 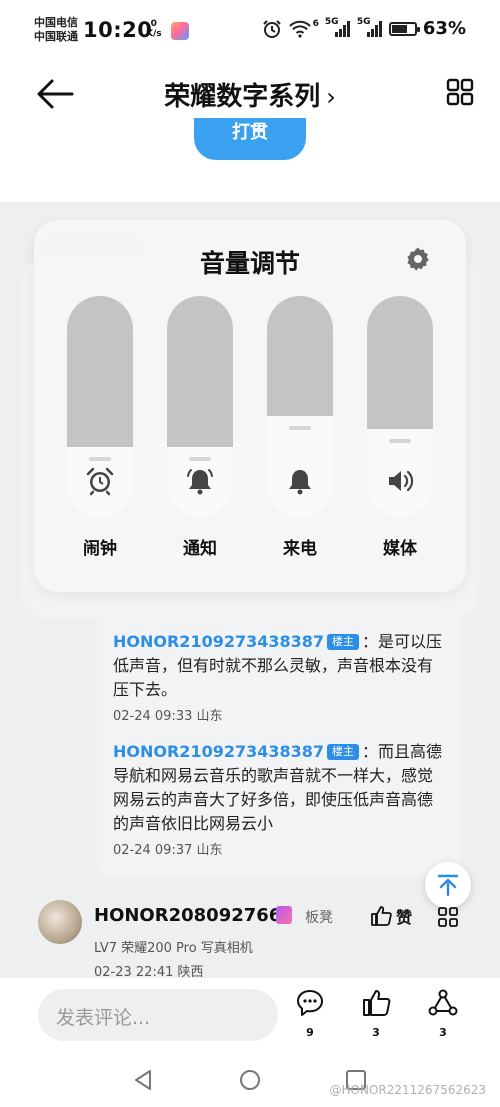 What do you see at coordinates (100, 407) in the screenshot?
I see `alarm-volume-slider` at bounding box center [100, 407].